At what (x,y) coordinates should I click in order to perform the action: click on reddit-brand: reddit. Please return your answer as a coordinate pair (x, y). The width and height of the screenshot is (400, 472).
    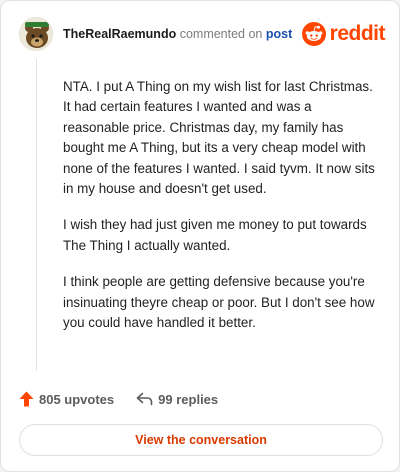
    Looking at the image, I should click on (343, 34).